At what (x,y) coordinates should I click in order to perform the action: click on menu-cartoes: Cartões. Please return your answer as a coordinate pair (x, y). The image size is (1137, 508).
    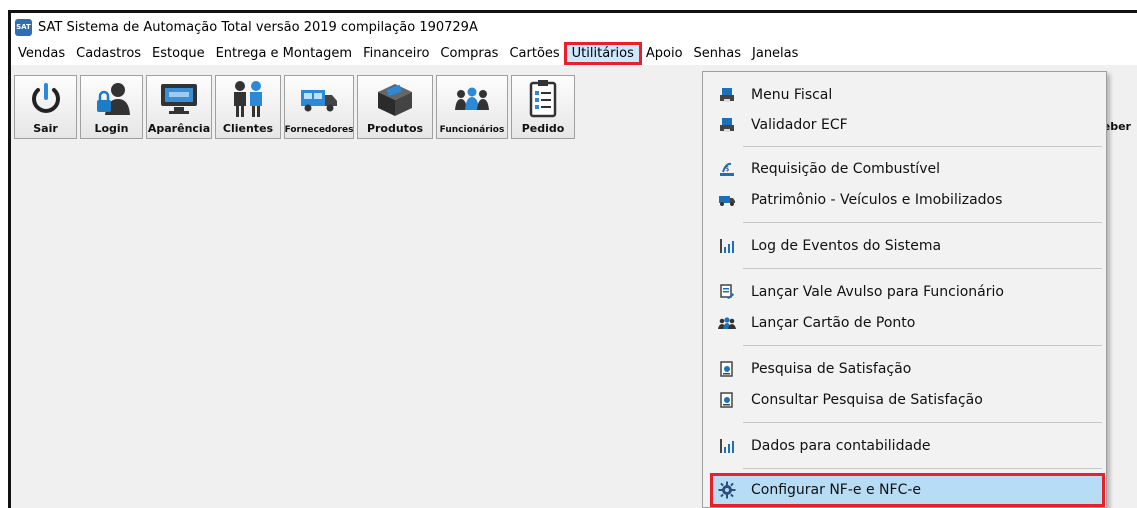
    Looking at the image, I should click on (534, 53).